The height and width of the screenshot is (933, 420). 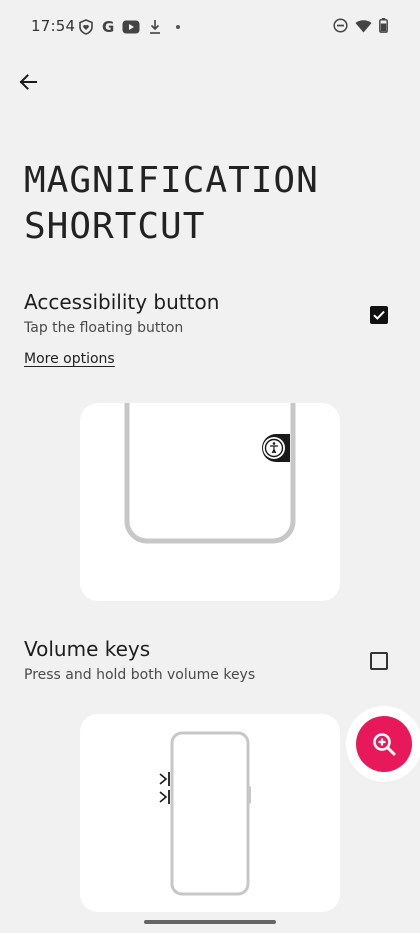 What do you see at coordinates (53, 26) in the screenshot?
I see `status-time: 17:54` at bounding box center [53, 26].